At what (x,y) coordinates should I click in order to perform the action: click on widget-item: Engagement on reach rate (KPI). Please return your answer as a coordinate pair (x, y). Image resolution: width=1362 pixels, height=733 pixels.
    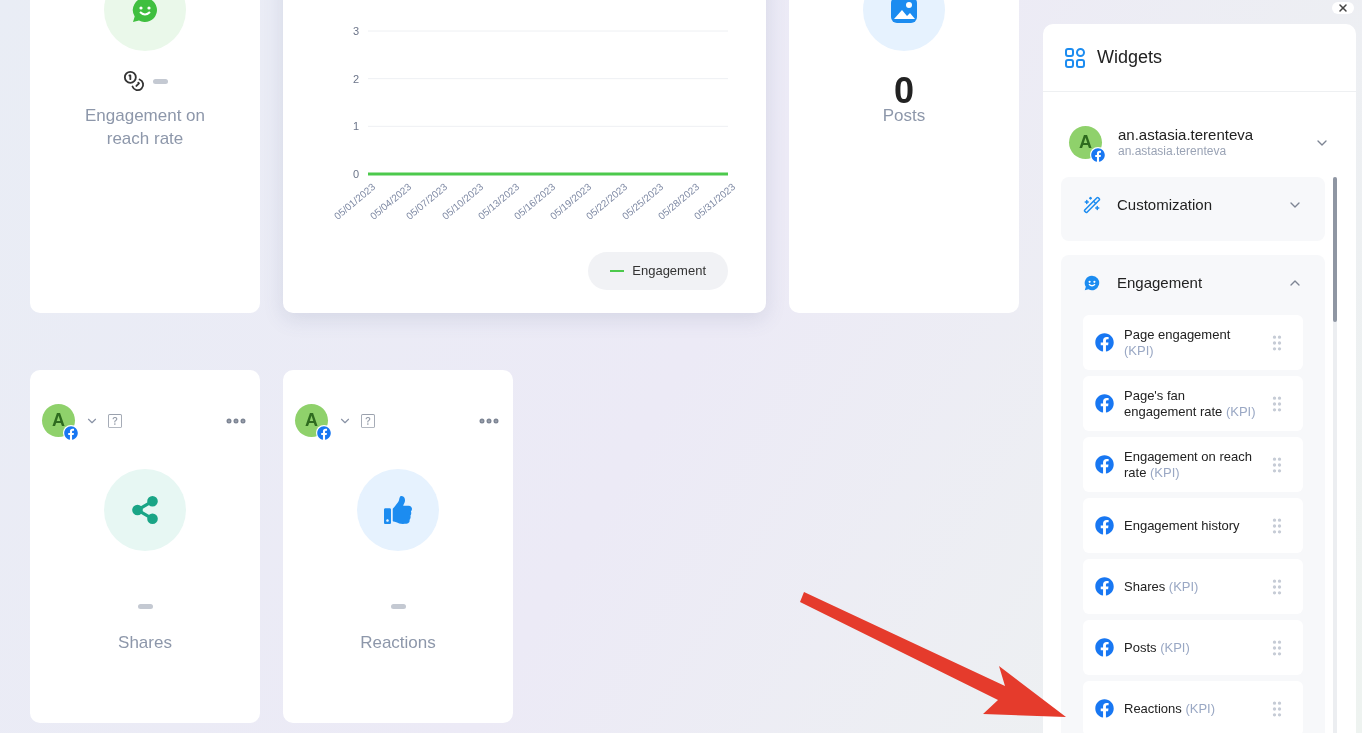
    Looking at the image, I should click on (1193, 464).